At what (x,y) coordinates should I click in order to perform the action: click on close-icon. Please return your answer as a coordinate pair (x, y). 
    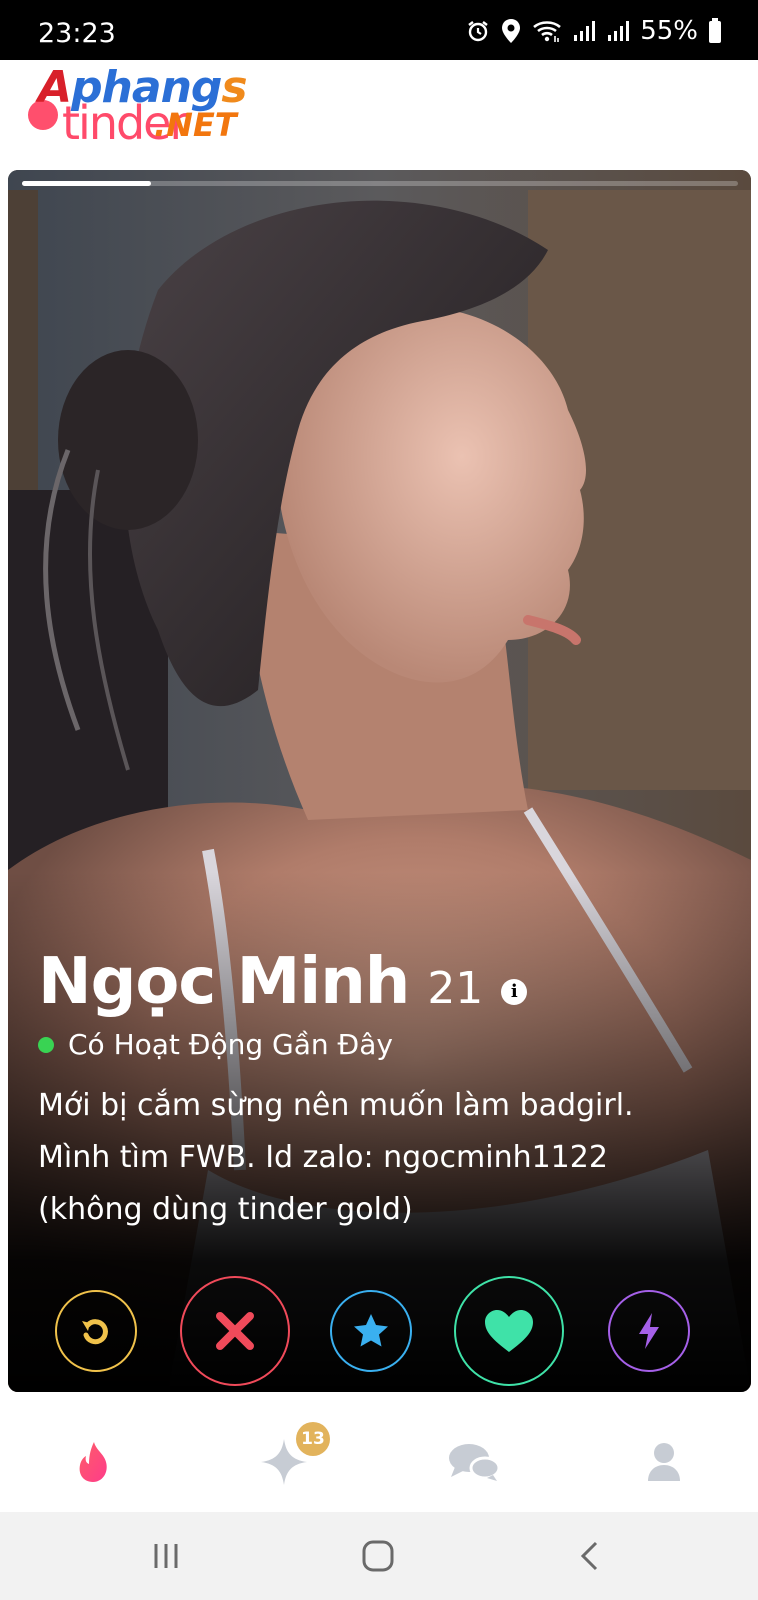
    Looking at the image, I should click on (235, 1331).